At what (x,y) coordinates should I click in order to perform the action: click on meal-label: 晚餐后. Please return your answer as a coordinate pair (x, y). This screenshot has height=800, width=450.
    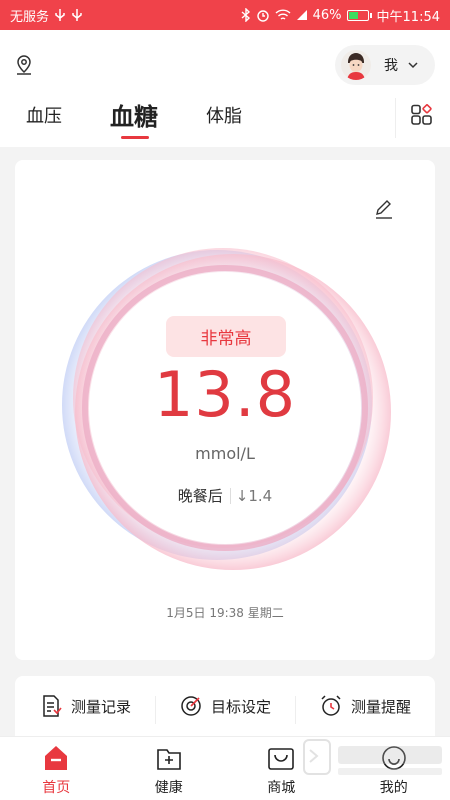
    Looking at the image, I should click on (200, 496).